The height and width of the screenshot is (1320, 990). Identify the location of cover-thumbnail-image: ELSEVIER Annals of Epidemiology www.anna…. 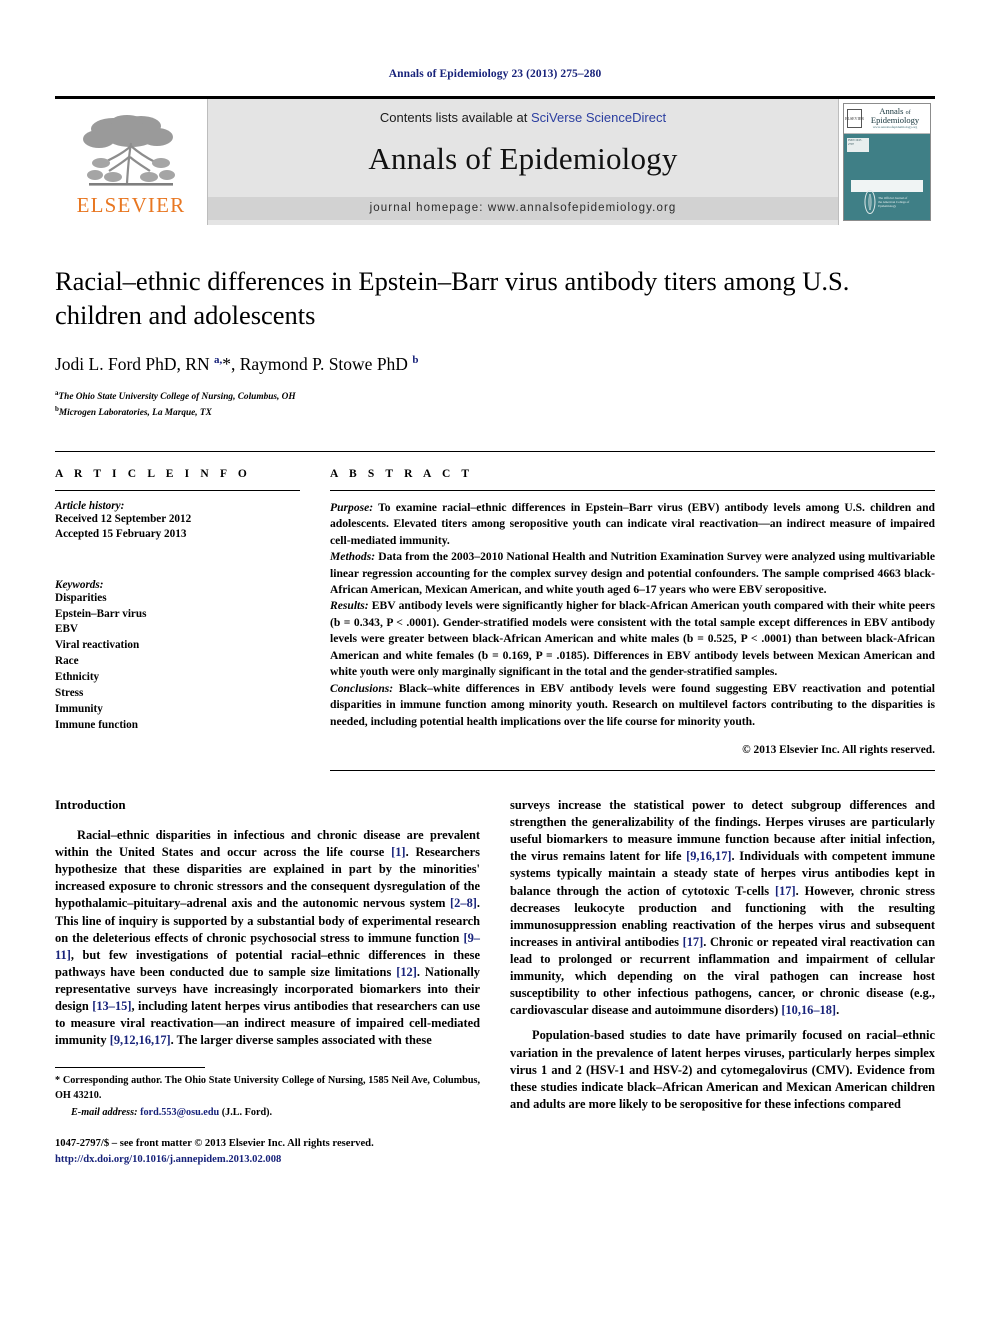
(887, 162).